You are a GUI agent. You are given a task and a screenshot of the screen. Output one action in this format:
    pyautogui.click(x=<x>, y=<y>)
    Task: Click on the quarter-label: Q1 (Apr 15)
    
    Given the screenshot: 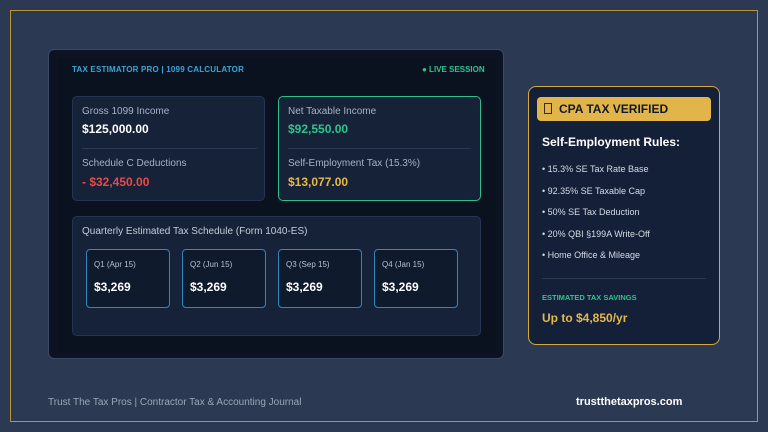 What is the action you would take?
    pyautogui.click(x=115, y=264)
    